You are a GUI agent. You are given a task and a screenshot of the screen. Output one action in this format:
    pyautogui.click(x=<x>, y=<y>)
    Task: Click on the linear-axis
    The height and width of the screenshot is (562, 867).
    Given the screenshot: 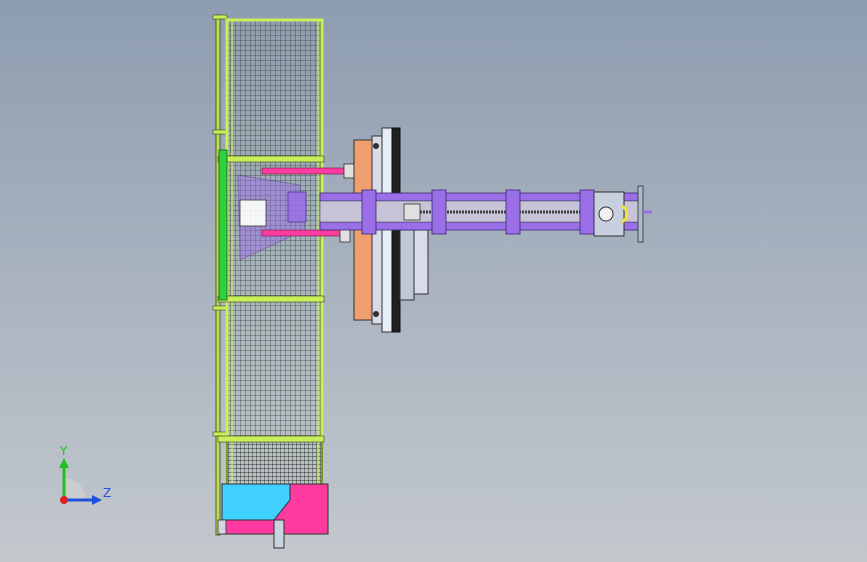 What is the action you would take?
    pyautogui.click(x=485, y=214)
    